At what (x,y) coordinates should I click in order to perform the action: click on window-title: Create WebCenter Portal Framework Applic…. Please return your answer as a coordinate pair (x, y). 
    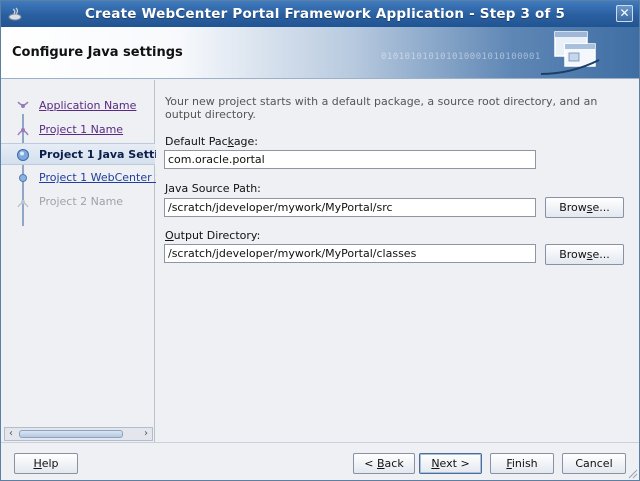
    Looking at the image, I should click on (325, 14).